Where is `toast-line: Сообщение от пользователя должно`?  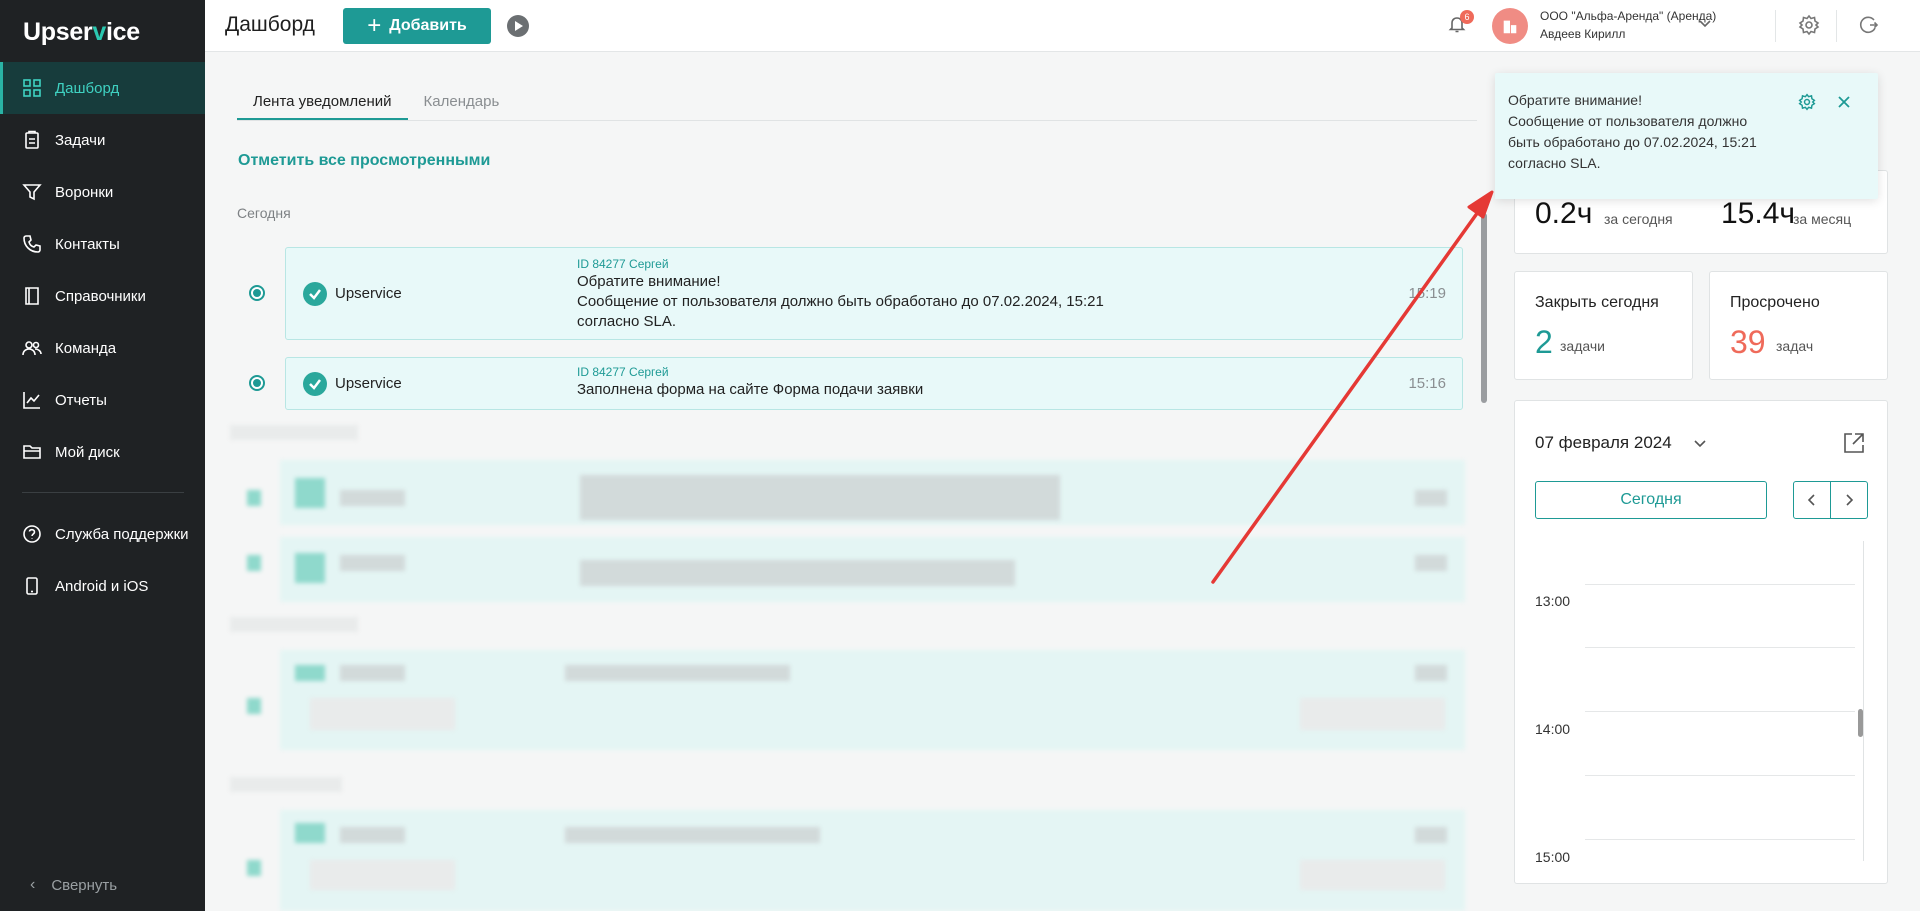 toast-line: Сообщение от пользователя должно is located at coordinates (1628, 121).